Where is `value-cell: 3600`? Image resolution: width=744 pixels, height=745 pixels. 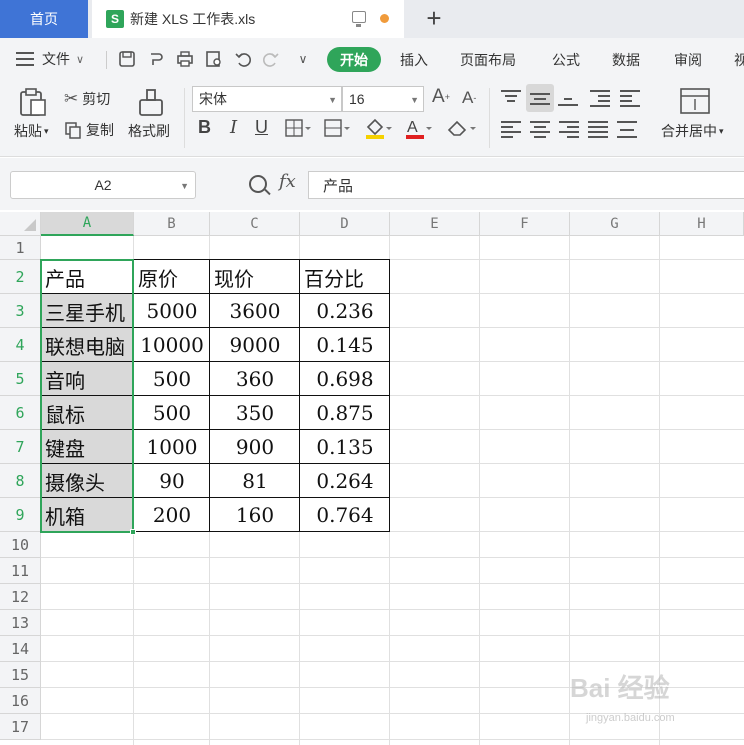 value-cell: 3600 is located at coordinates (255, 311).